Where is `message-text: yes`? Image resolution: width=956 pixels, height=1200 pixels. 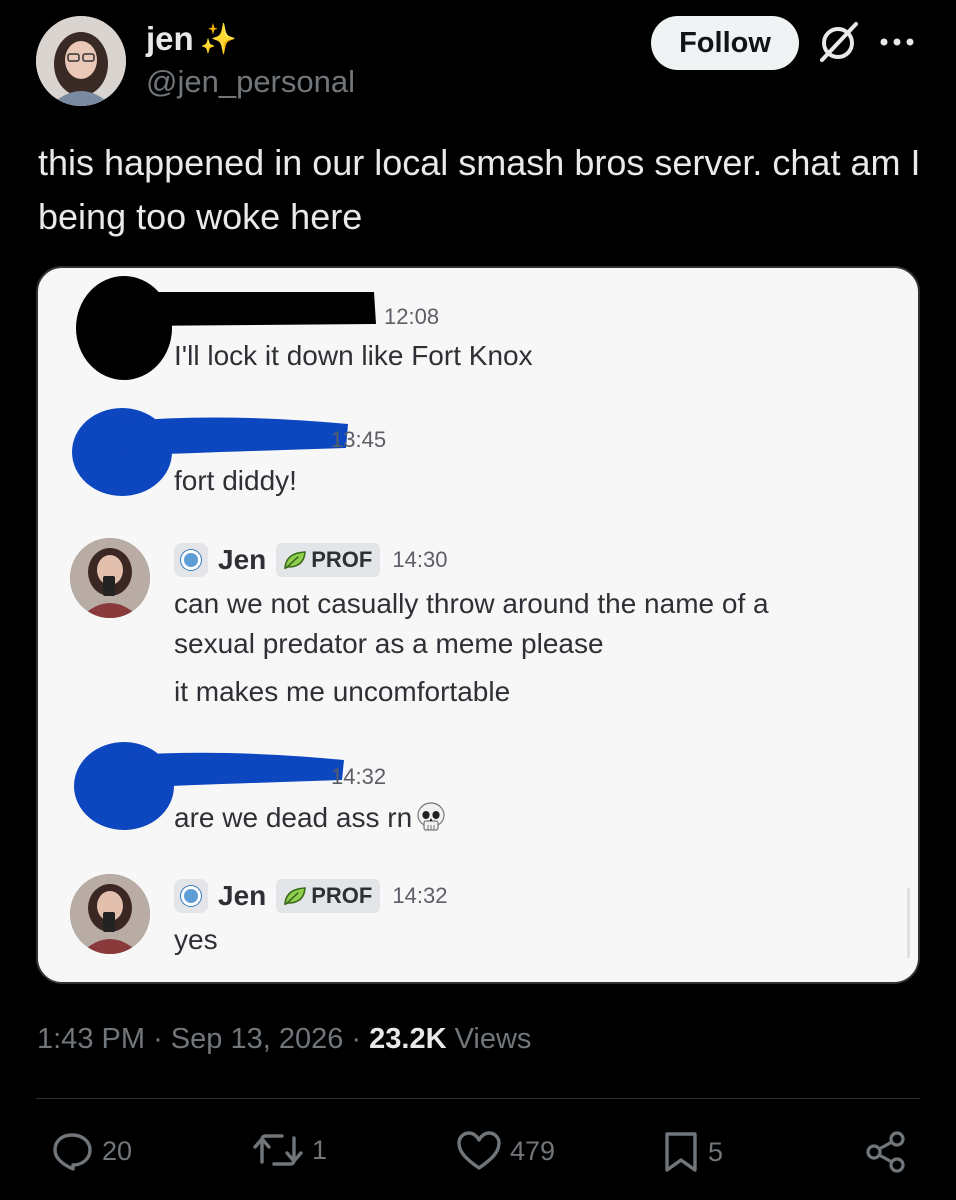
message-text: yes is located at coordinates (196, 939).